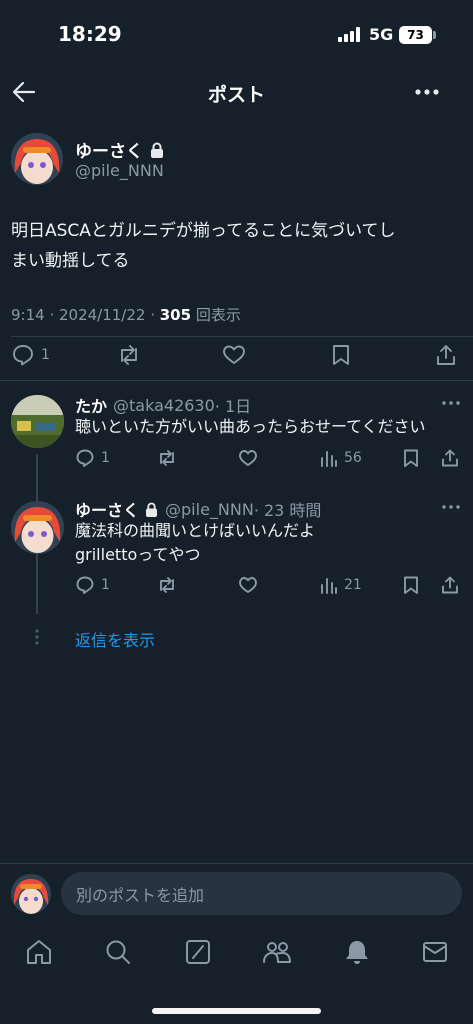 The width and height of the screenshot is (473, 1024). What do you see at coordinates (175, 315) in the screenshot?
I see `post-views-count: 305` at bounding box center [175, 315].